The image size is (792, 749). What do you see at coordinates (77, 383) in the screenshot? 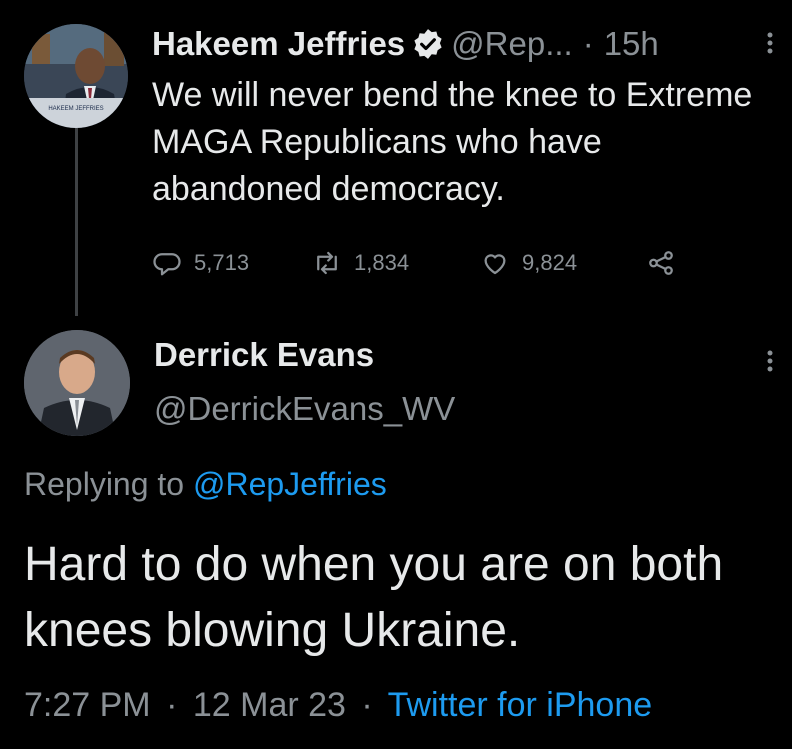
I see `avatar-derrick-evans` at bounding box center [77, 383].